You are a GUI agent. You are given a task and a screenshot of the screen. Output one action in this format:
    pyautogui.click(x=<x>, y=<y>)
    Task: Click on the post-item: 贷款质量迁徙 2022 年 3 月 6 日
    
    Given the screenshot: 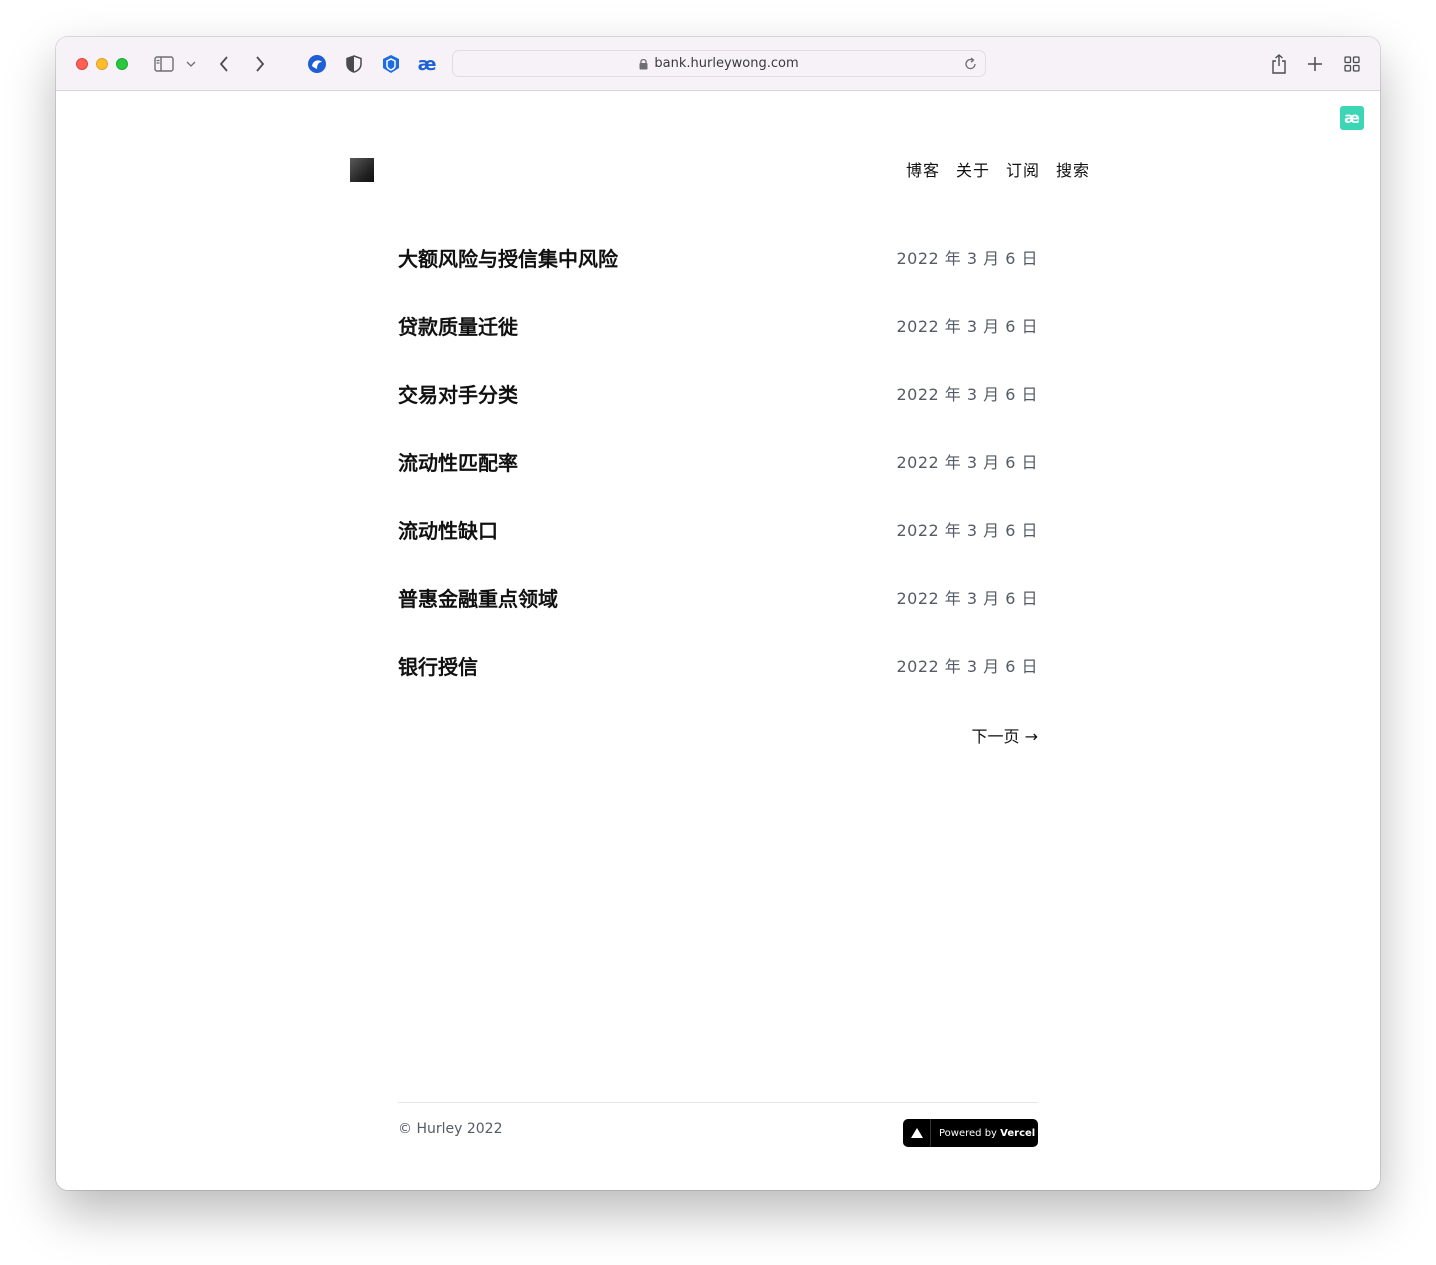 What is the action you would take?
    pyautogui.click(x=718, y=347)
    